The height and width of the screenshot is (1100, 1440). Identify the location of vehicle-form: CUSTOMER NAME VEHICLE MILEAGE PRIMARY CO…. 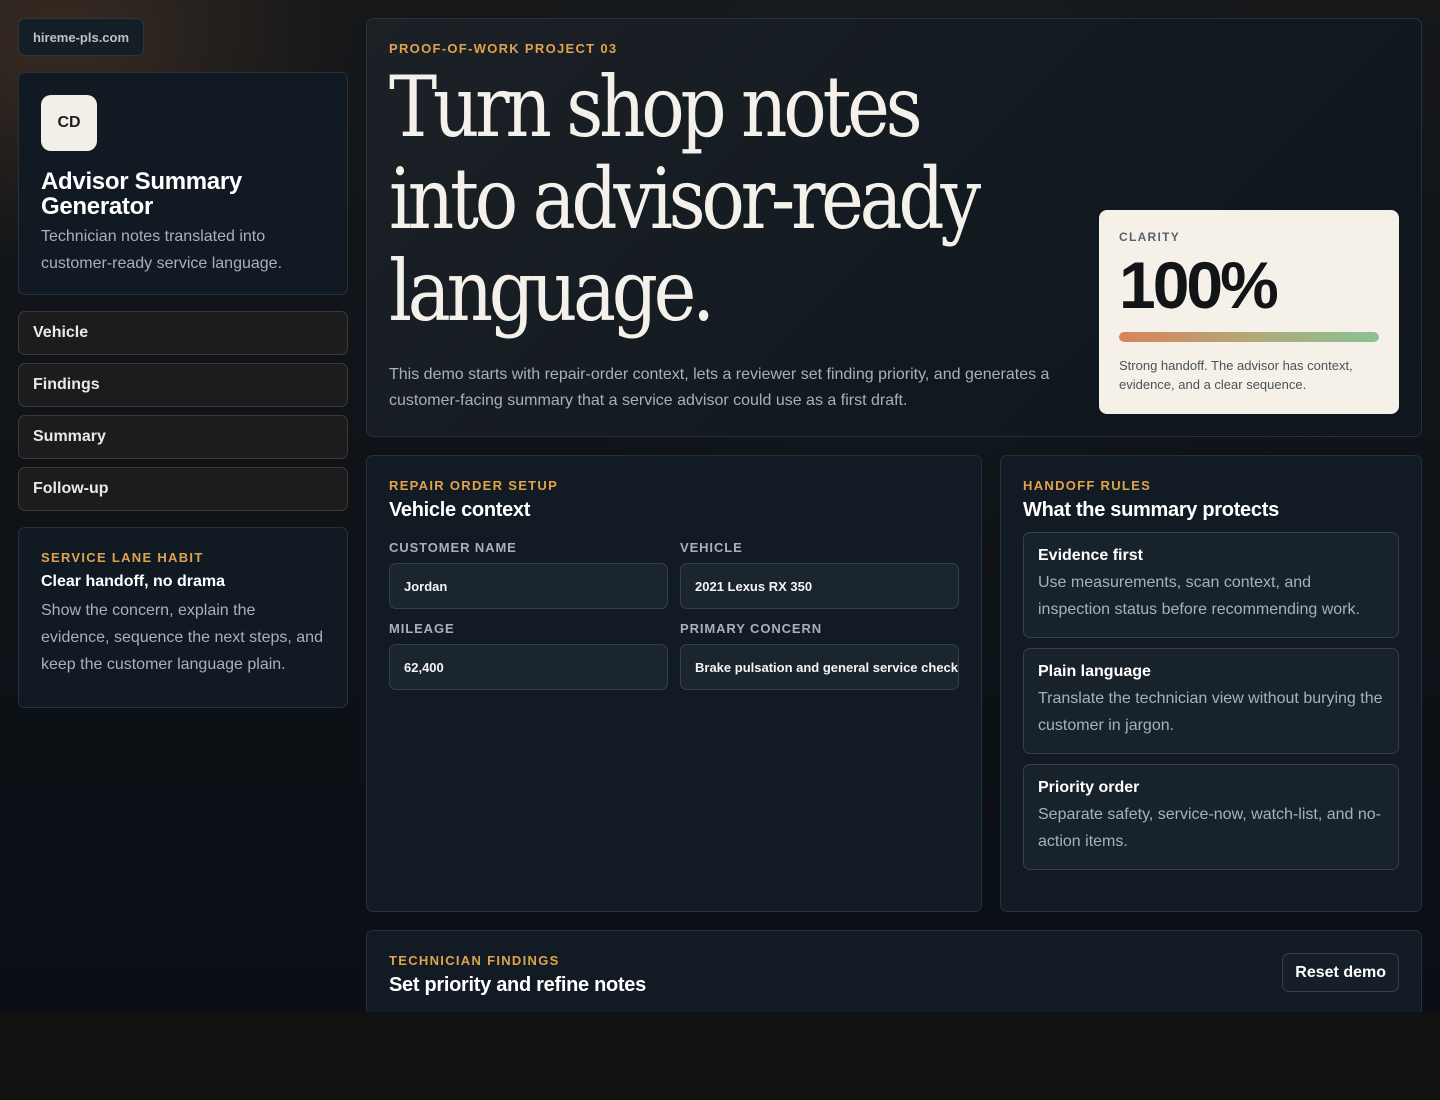
(674, 615).